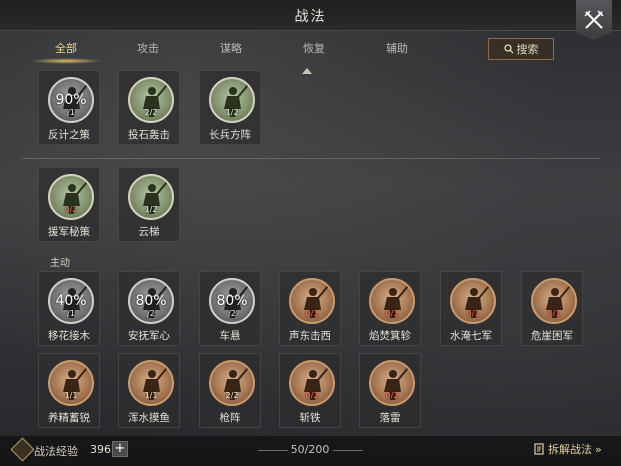  I want to click on skill-name: 长兵方阵, so click(230, 135).